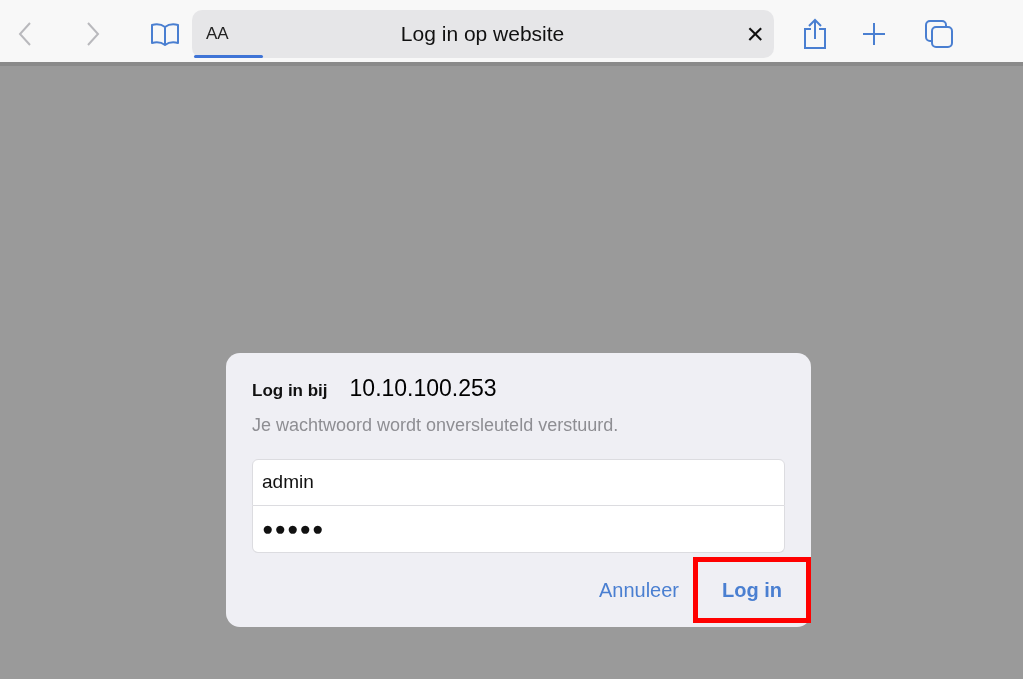  Describe the element at coordinates (755, 34) in the screenshot. I see `close-button: ×` at that location.